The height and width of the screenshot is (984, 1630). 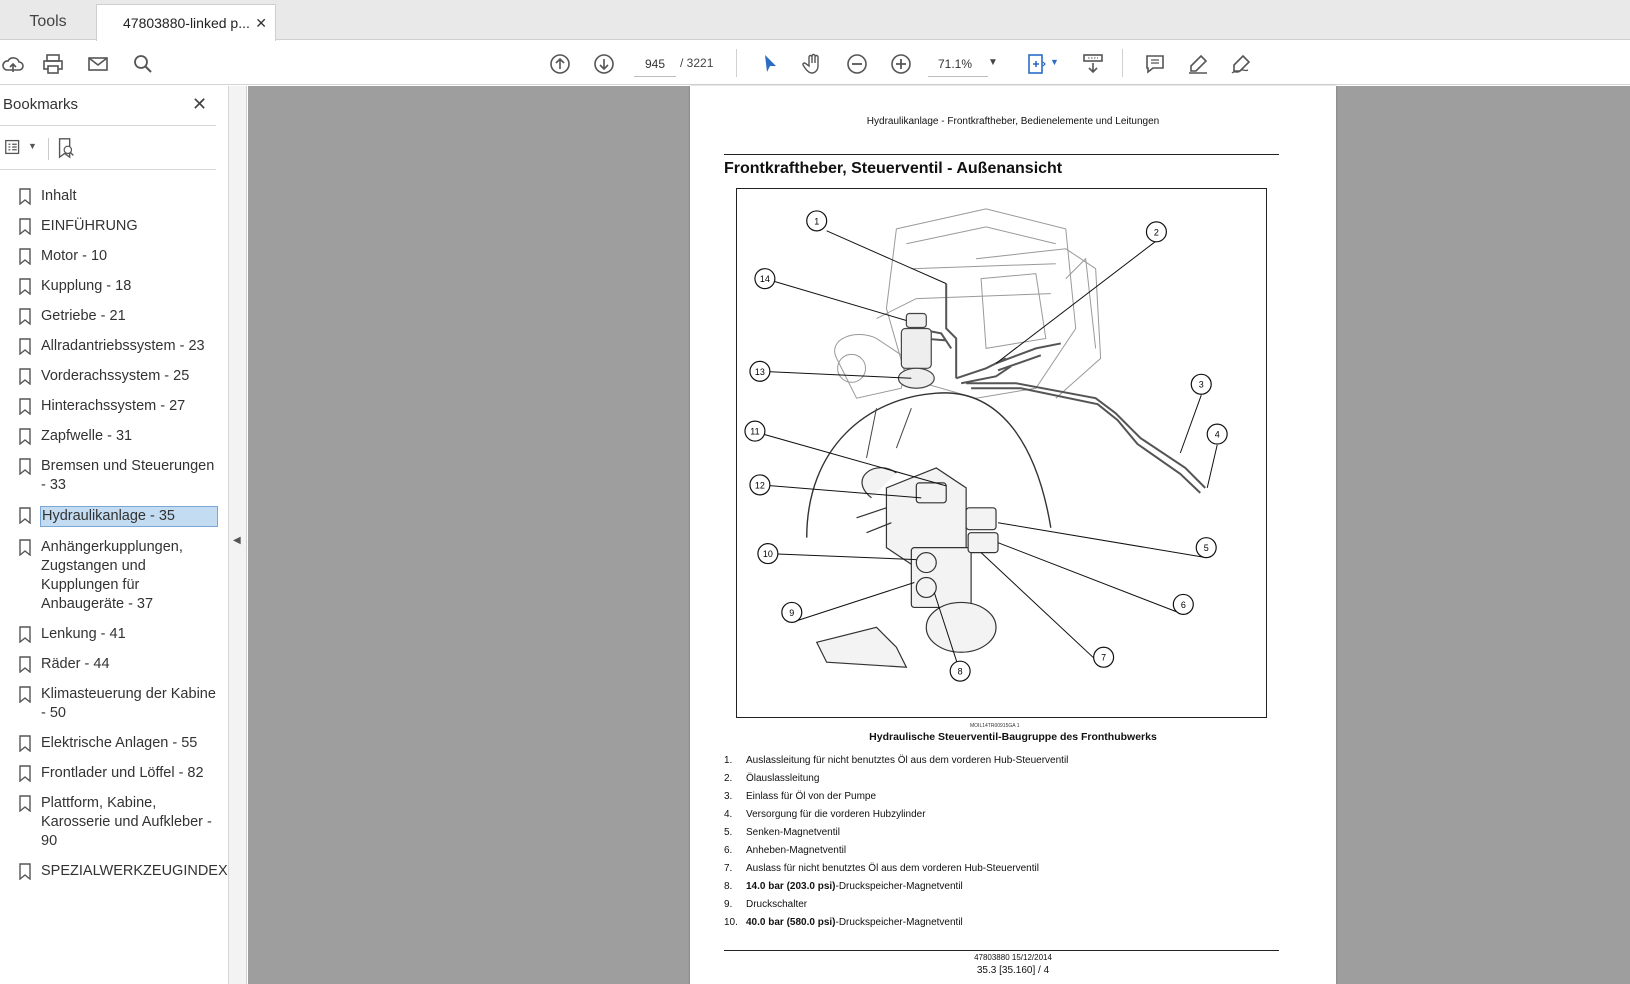 I want to click on sign-icon, so click(x=1241, y=64).